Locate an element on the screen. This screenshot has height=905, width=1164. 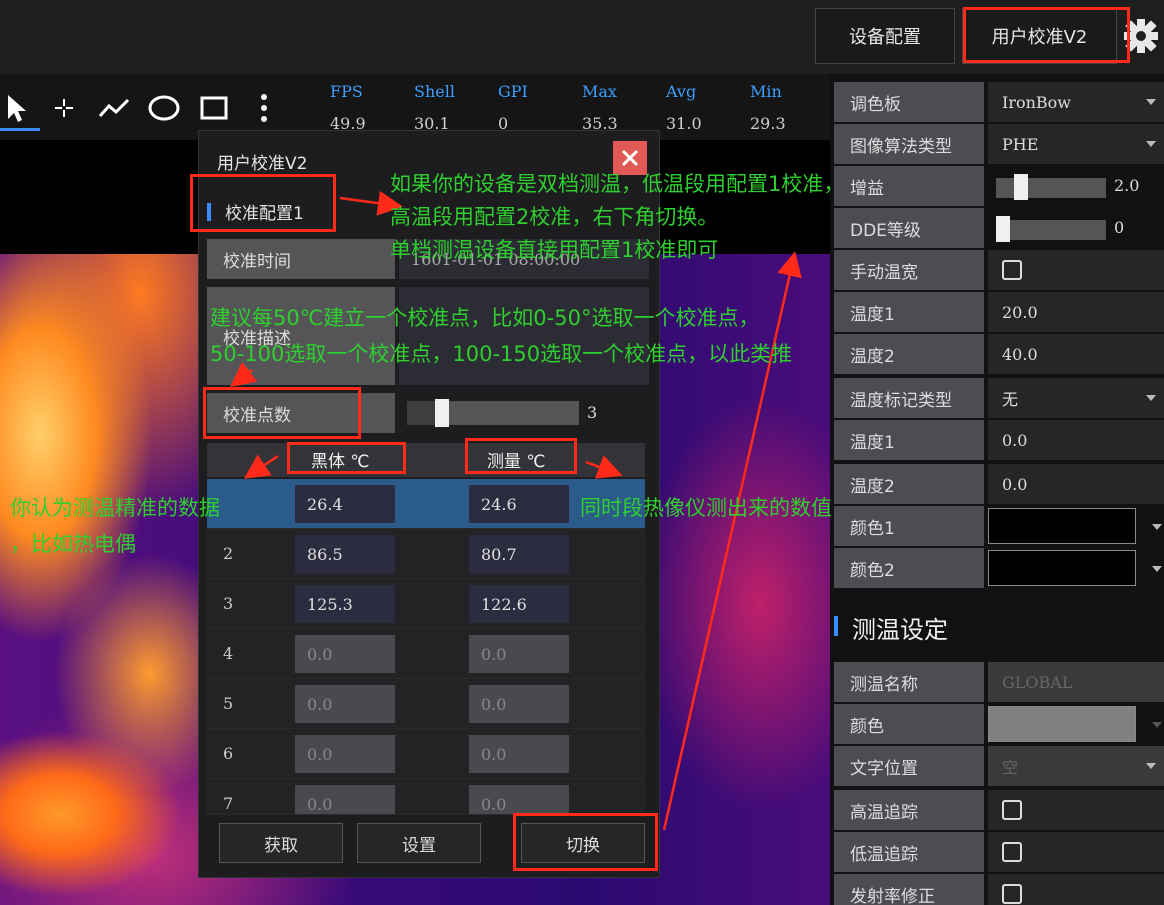
active-tool-indicator is located at coordinates (20, 129).